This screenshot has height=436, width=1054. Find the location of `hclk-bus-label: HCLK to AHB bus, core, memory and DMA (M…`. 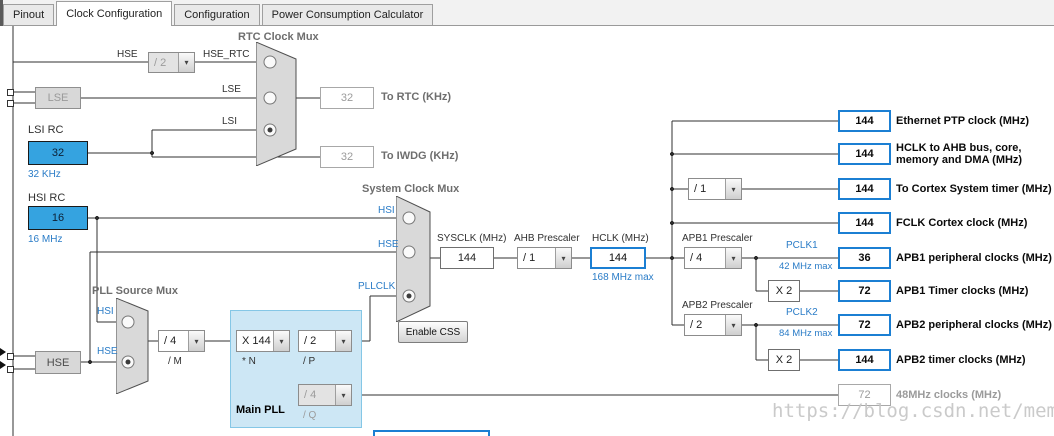

hclk-bus-label: HCLK to AHB bus, core, memory and DMA (M… is located at coordinates (959, 154).